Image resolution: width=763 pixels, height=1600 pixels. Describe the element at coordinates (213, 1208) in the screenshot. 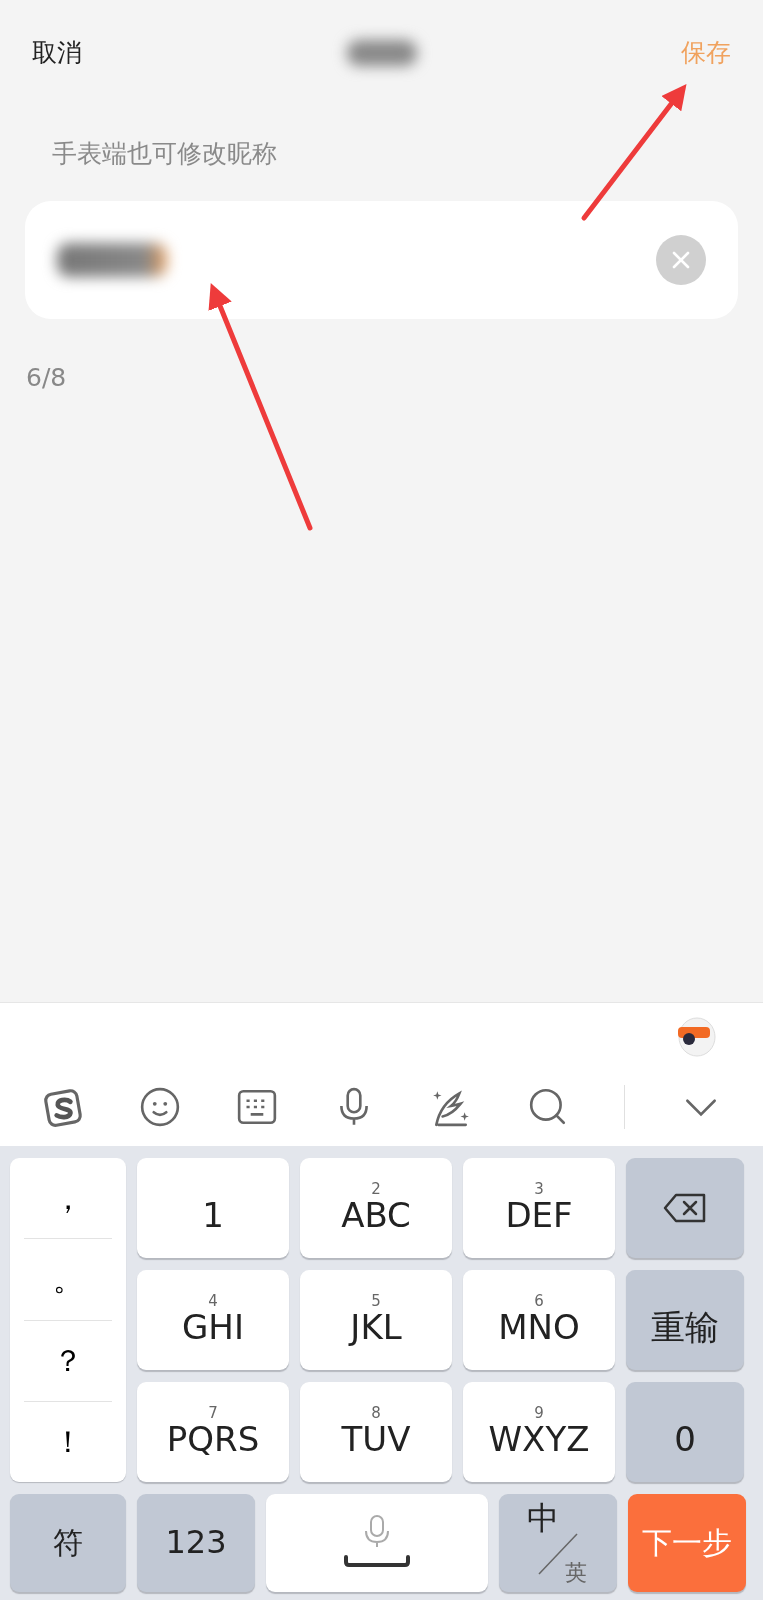

I see `keyboard-key: 1` at that location.